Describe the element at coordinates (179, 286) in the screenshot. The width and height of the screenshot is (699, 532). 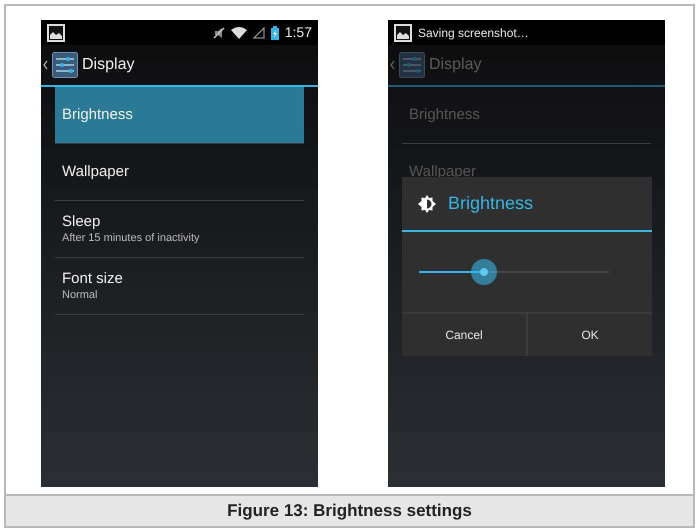
I see `settings-item: Font size Normal` at that location.